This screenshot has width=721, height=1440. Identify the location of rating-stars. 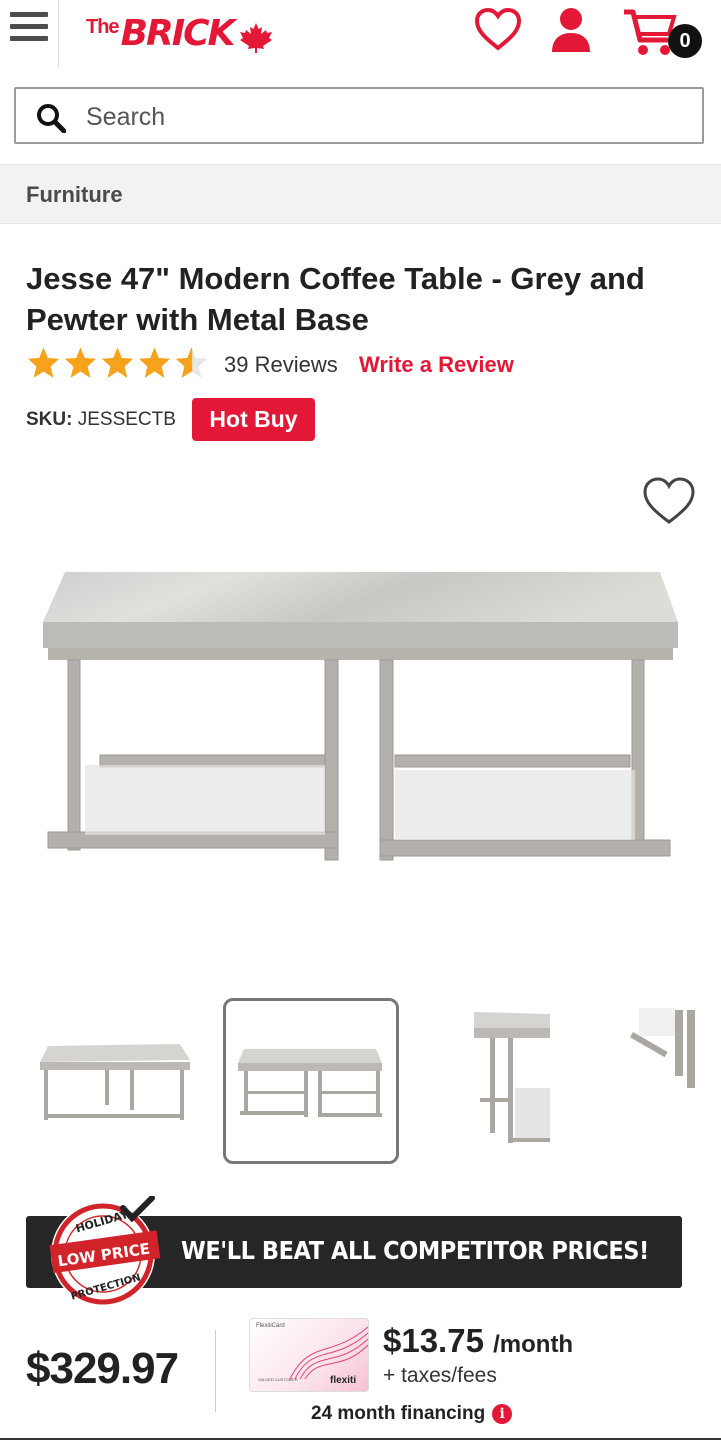
(118, 363).